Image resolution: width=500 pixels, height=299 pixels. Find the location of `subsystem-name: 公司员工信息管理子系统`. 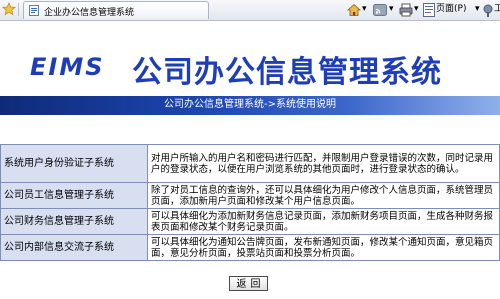

subsystem-name: 公司员工信息管理子系统 is located at coordinates (74, 195).